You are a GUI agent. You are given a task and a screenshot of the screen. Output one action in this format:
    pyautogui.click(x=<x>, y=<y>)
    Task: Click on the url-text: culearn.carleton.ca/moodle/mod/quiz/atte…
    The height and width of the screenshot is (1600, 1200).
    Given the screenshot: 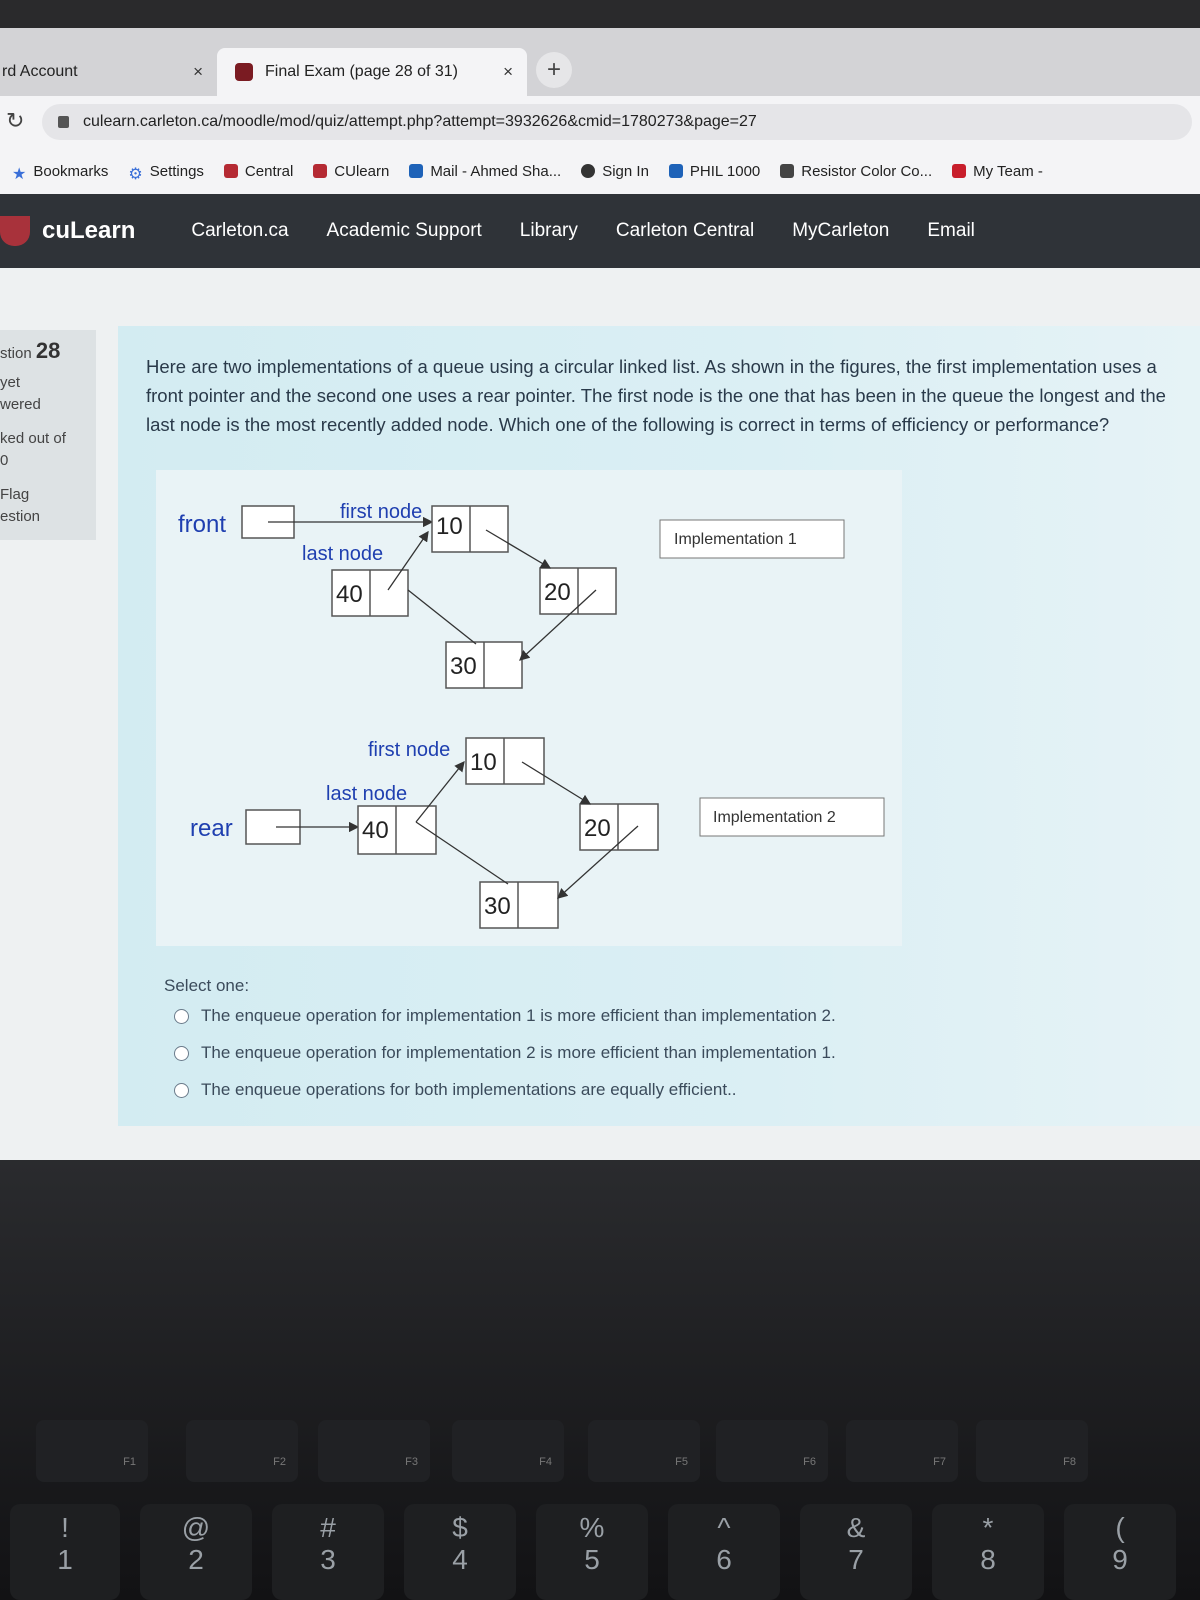 What is the action you would take?
    pyautogui.click(x=420, y=121)
    